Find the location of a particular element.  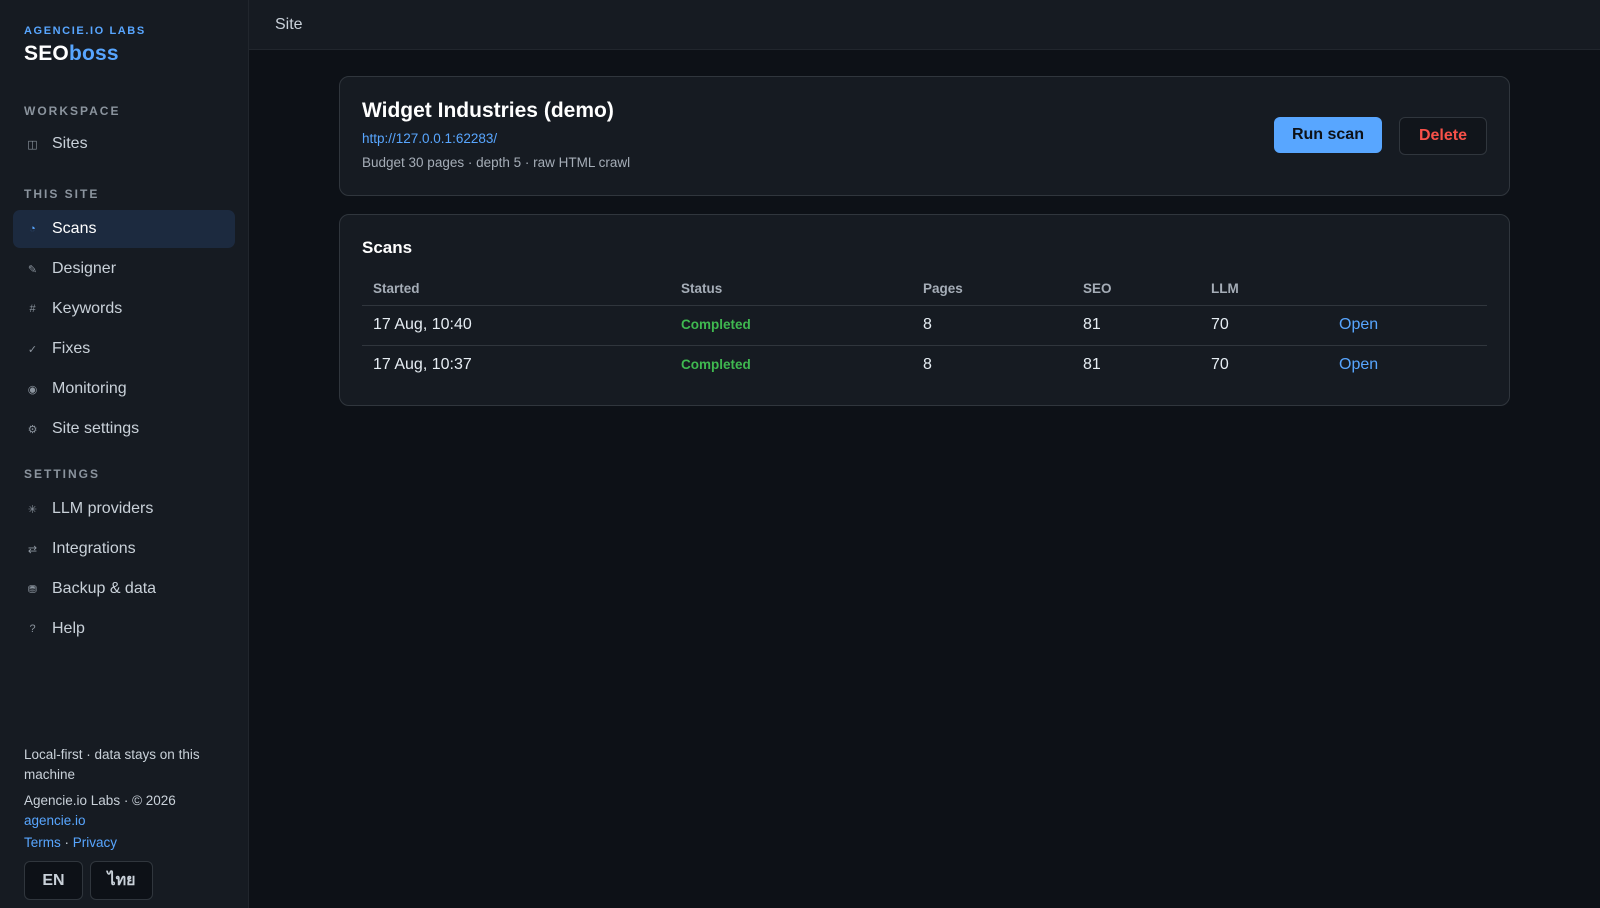

sidebar-item-monitoring: ◉ Monitoring is located at coordinates (124, 389).